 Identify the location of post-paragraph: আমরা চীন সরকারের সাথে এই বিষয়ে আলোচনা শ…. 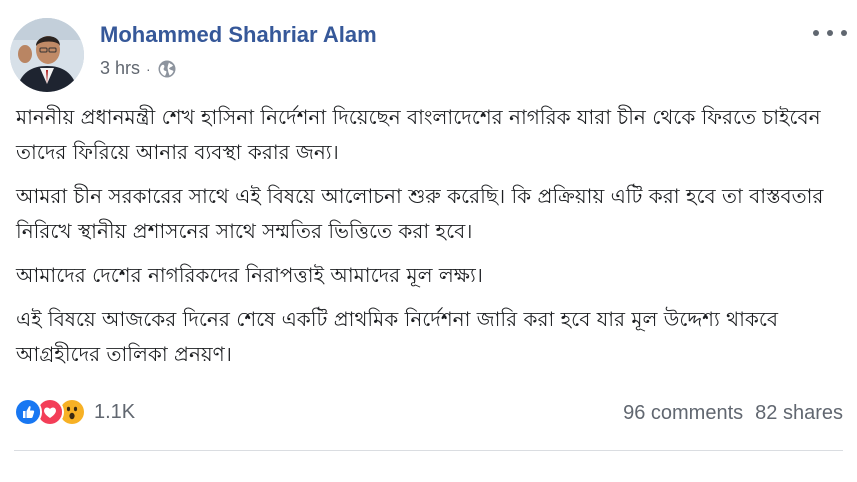
(420, 213).